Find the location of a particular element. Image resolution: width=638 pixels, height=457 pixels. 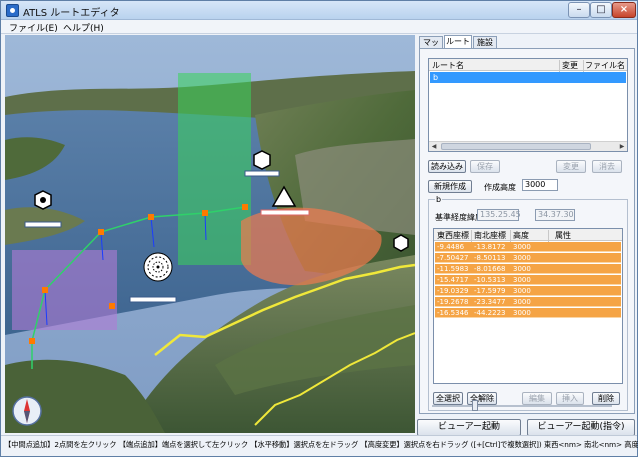

cell-north: -17.5979 is located at coordinates (490, 291).